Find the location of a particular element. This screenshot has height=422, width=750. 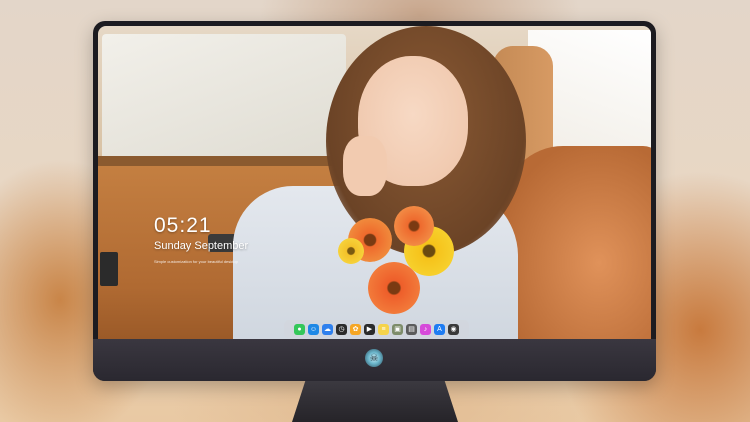

finder-icon: ☺ is located at coordinates (313, 329).